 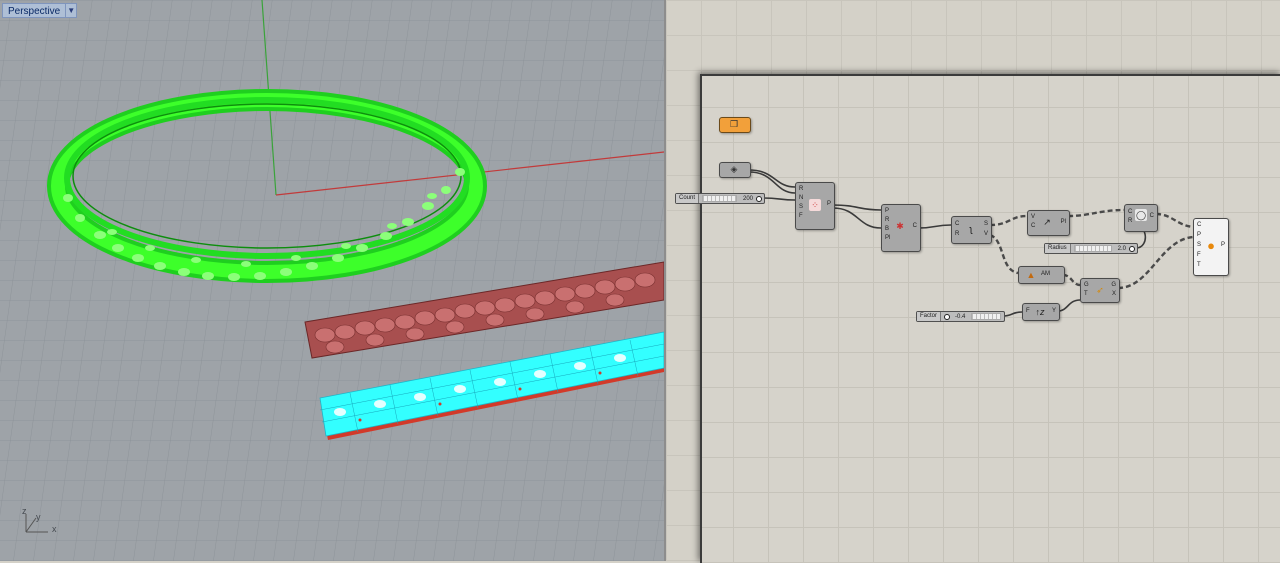 I want to click on move-icon: ➶, so click(x=1100, y=289).